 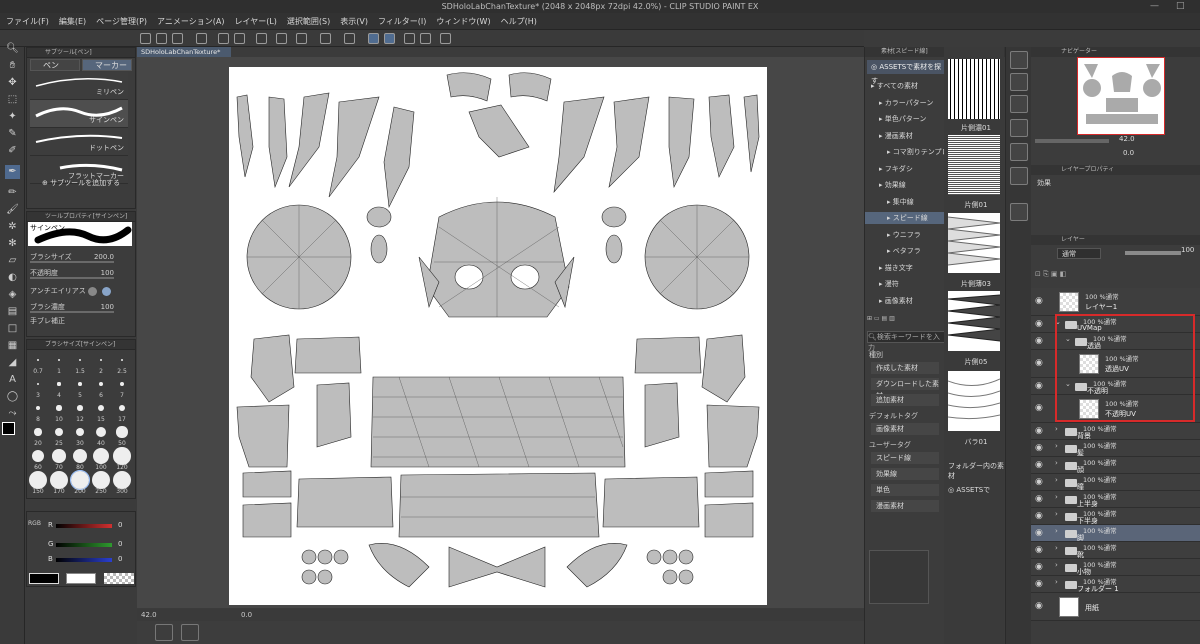 I want to click on marker-tool-icon: ✒, so click(x=12, y=172).